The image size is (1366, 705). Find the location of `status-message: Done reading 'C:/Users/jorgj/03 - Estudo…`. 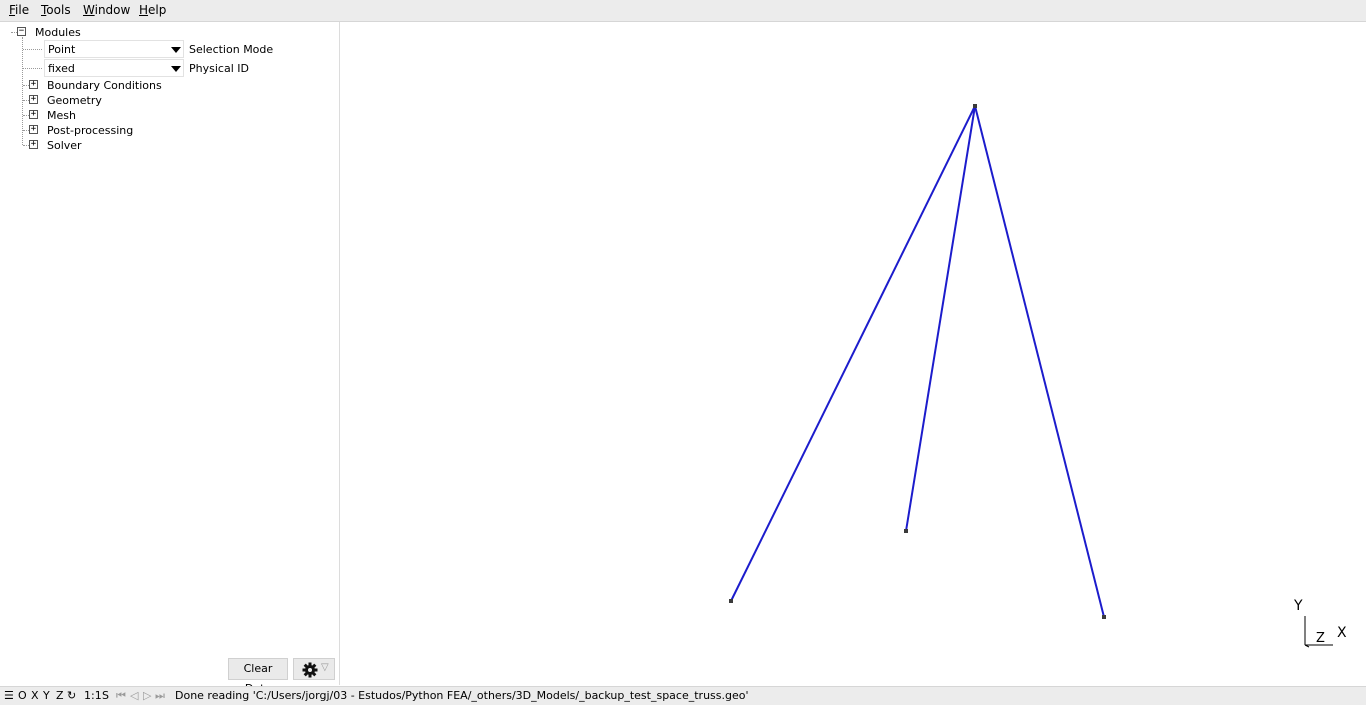

status-message: Done reading 'C:/Users/jorgj/03 - Estudo… is located at coordinates (462, 695).